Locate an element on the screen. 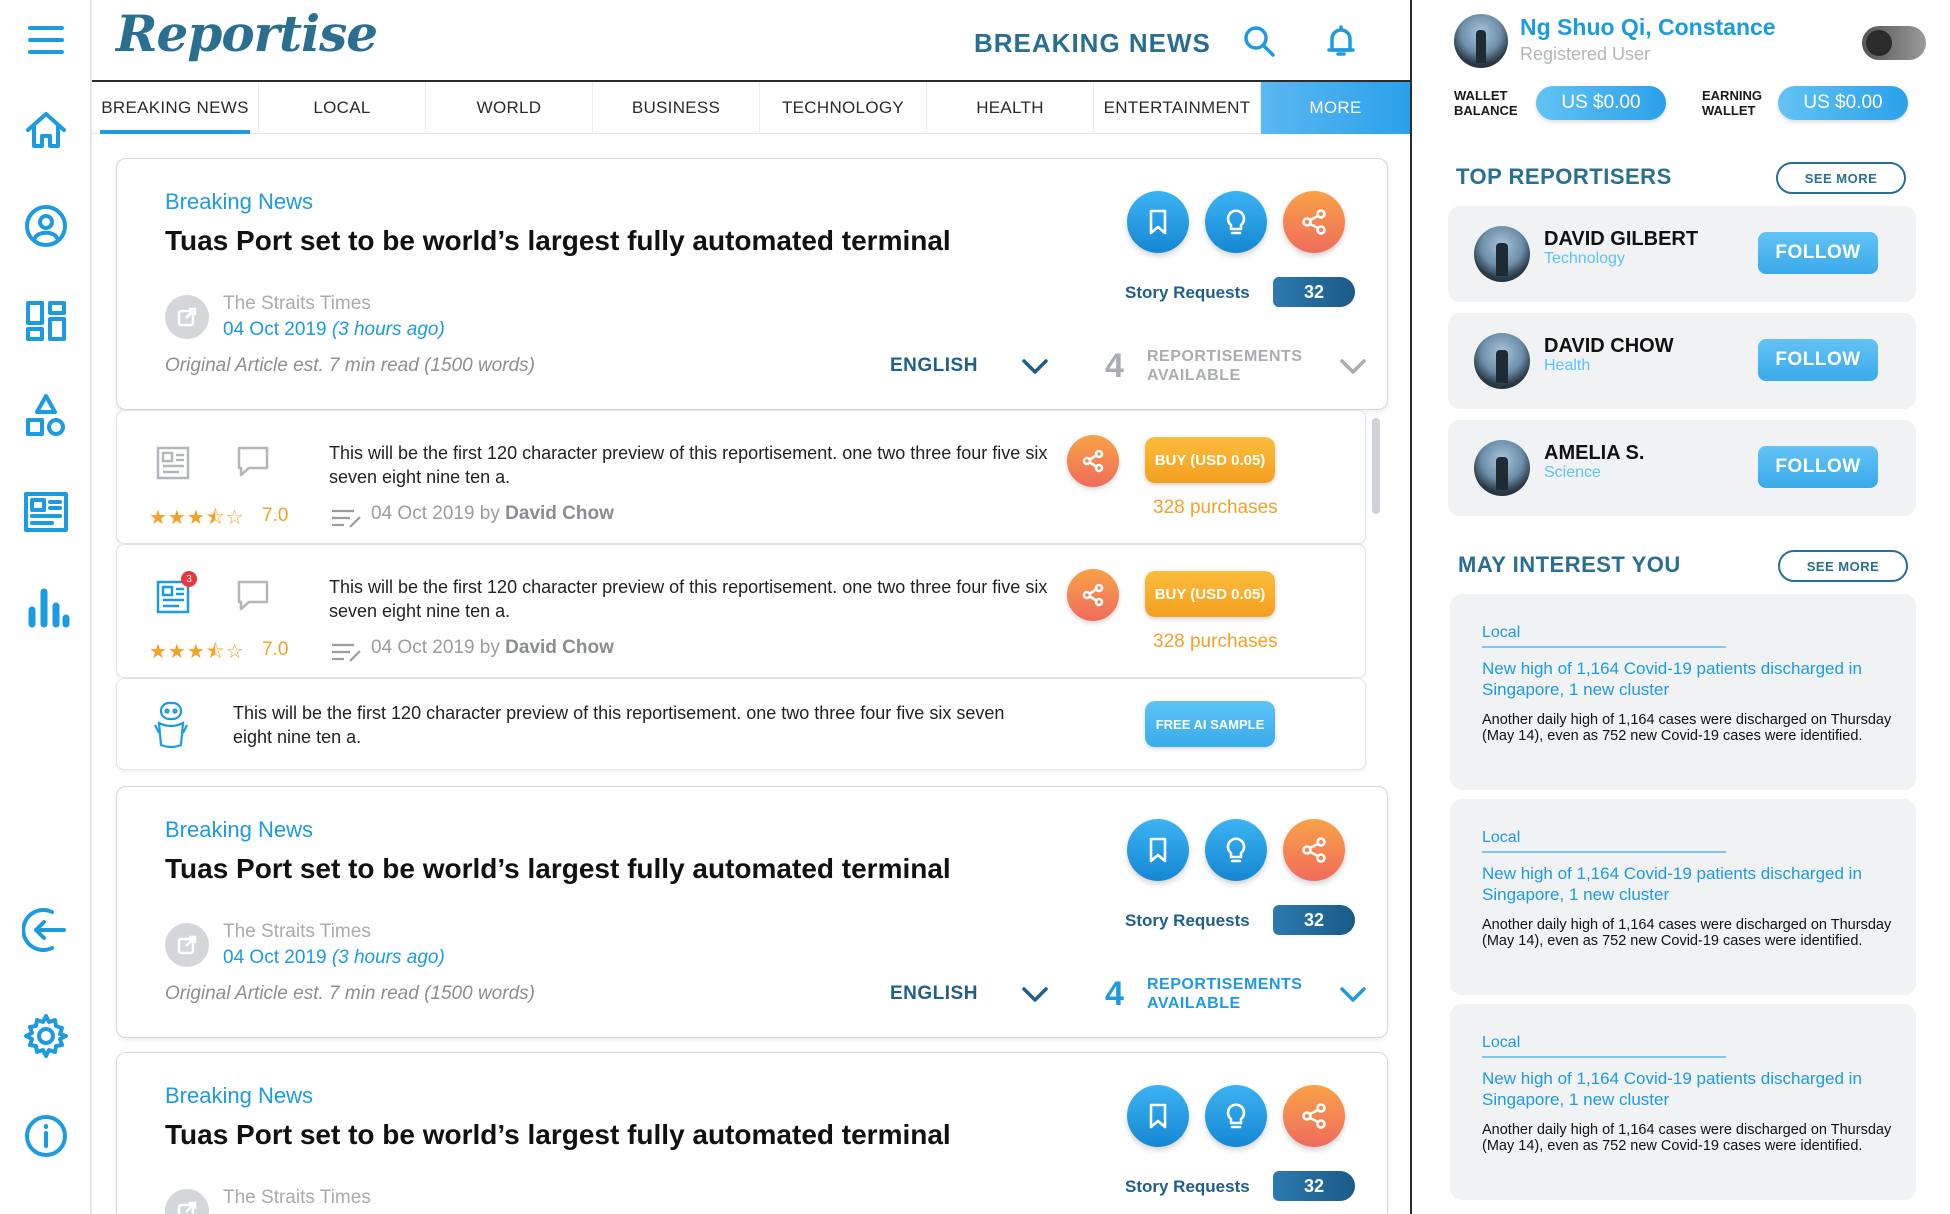 The width and height of the screenshot is (1950, 1214). chart-icon is located at coordinates (46, 608).